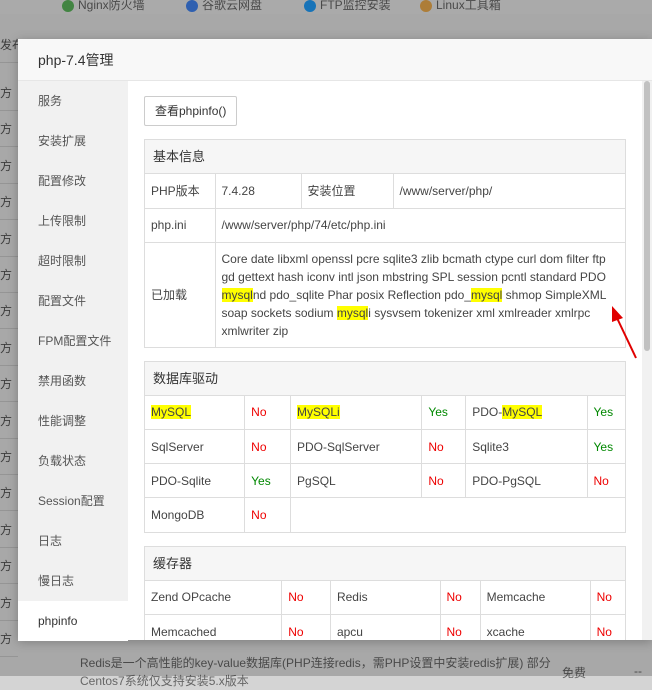 The image size is (652, 690). What do you see at coordinates (535, 627) in the screenshot?
I see `driver-name: xcache` at bounding box center [535, 627].